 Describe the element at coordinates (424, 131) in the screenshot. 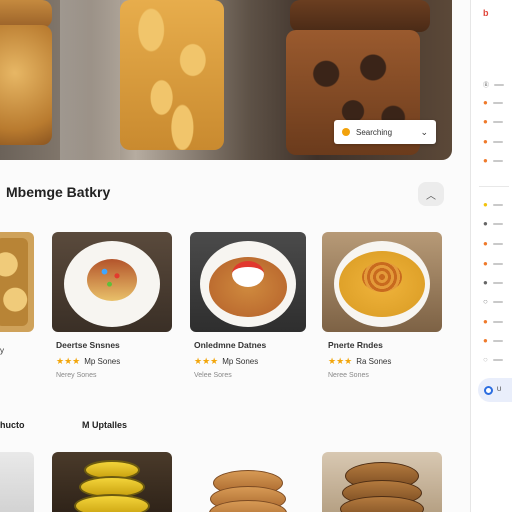

I see `chevron-down-icon: ⌄` at that location.